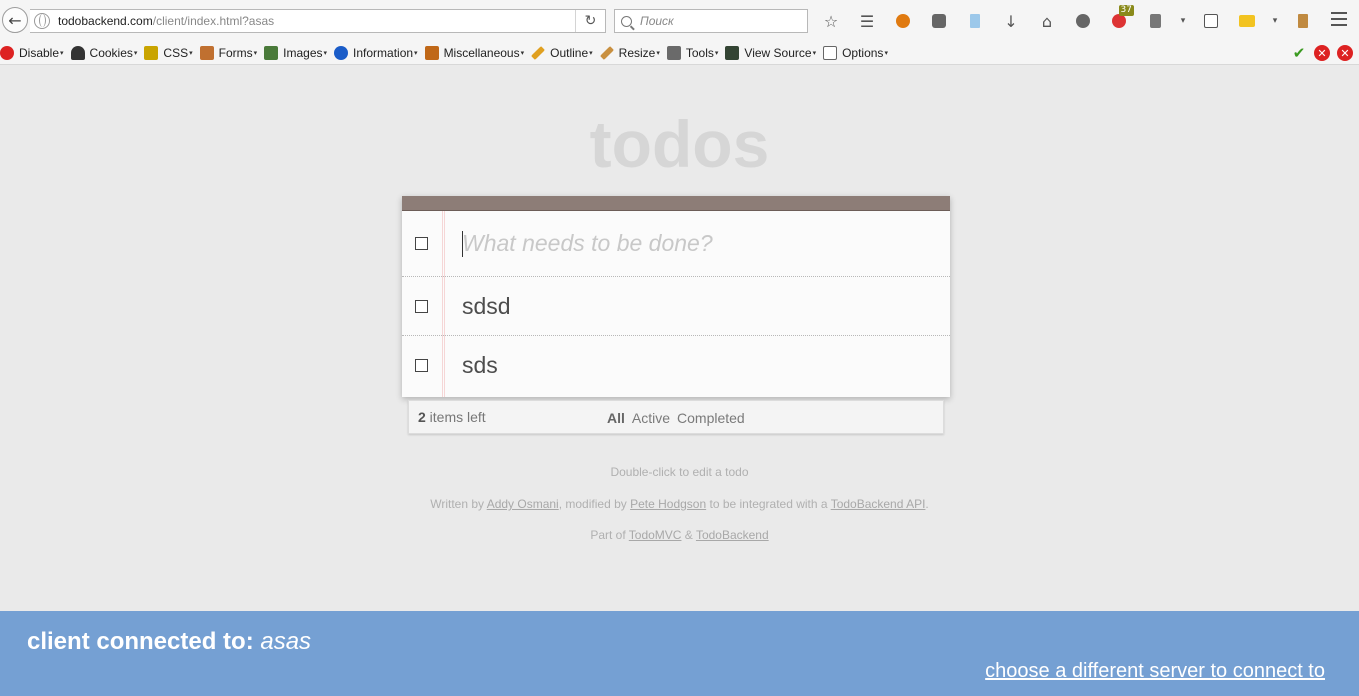  I want to click on url-host: todobackend.com, so click(105, 21).